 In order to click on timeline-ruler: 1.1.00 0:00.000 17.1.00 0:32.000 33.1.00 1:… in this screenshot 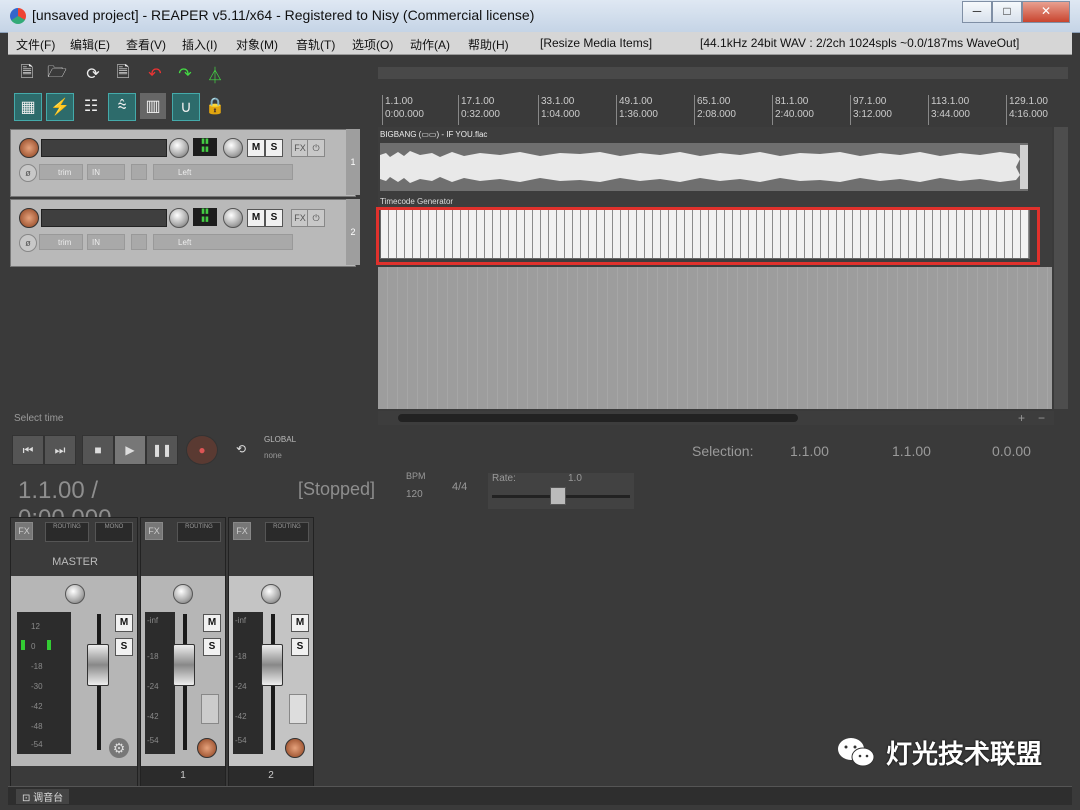, I will do `click(715, 111)`.